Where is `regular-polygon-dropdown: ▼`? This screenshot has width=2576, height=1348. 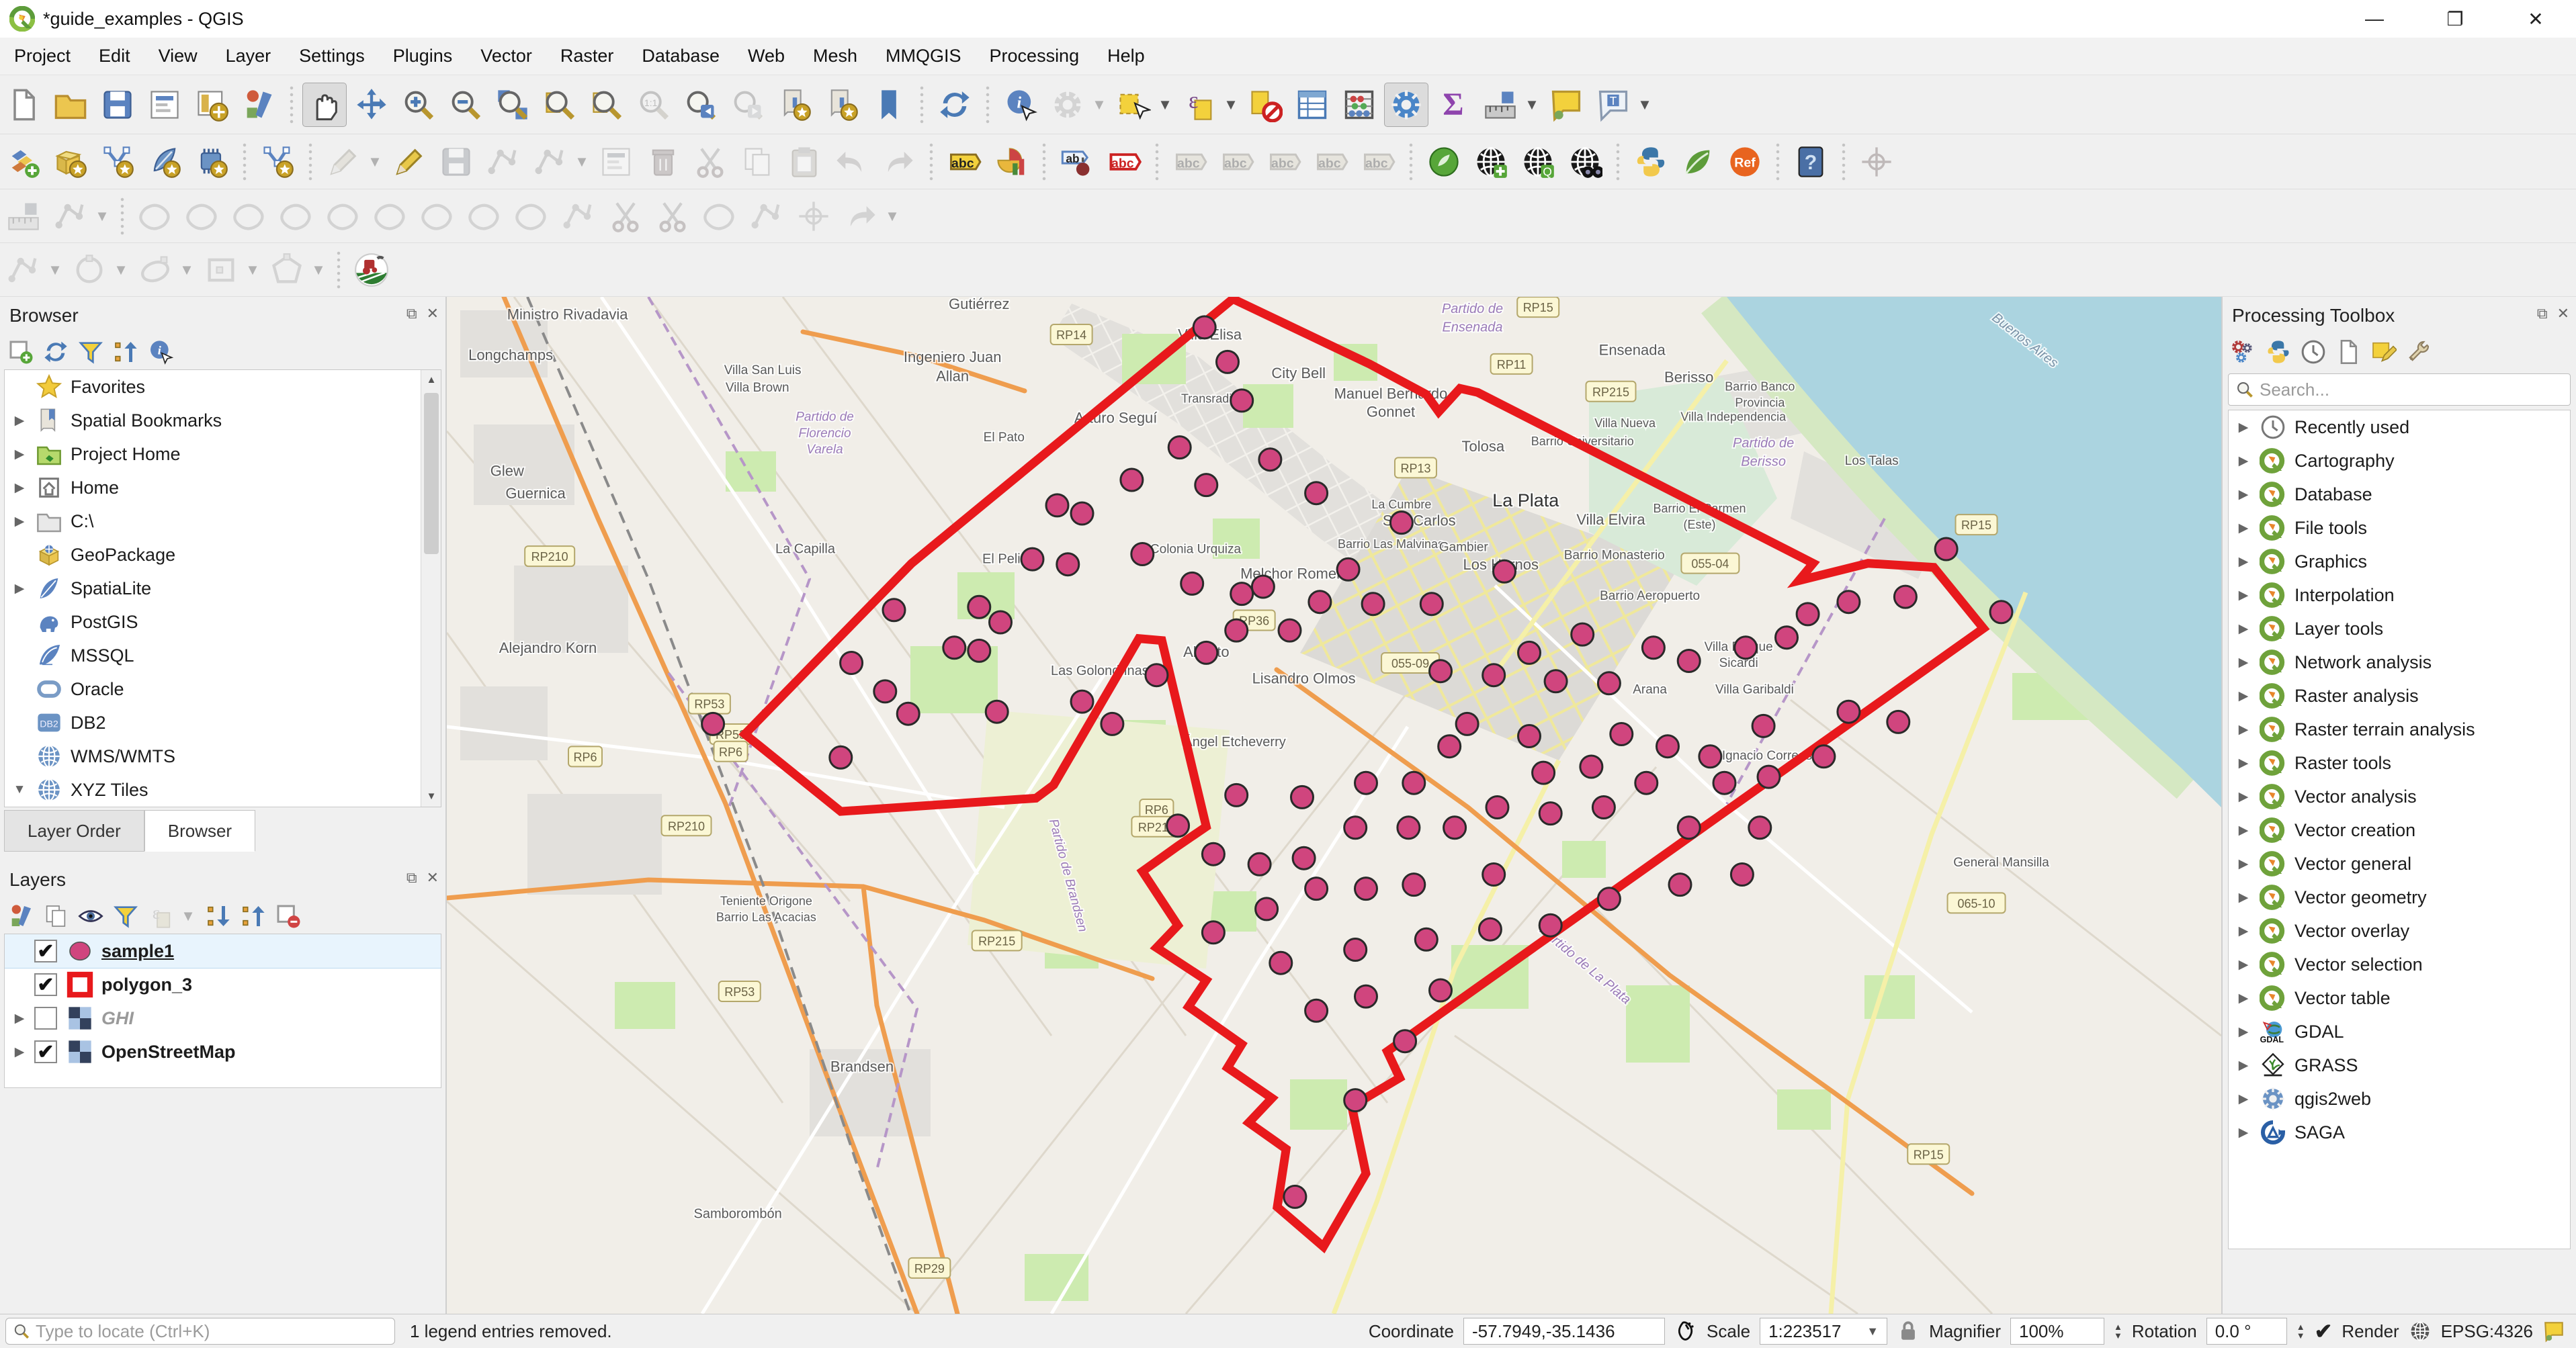
regular-polygon-dropdown: ▼ is located at coordinates (318, 270).